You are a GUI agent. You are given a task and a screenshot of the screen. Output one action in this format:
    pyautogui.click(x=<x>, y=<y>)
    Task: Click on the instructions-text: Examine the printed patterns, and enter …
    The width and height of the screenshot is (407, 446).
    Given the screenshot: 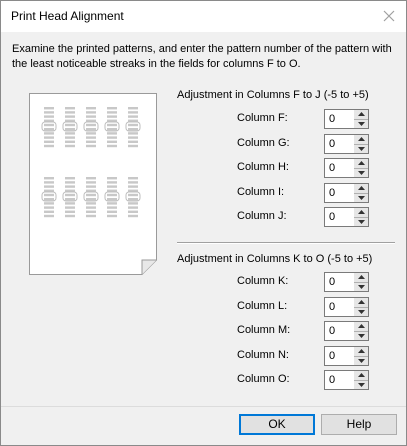 What is the action you would take?
    pyautogui.click(x=202, y=56)
    